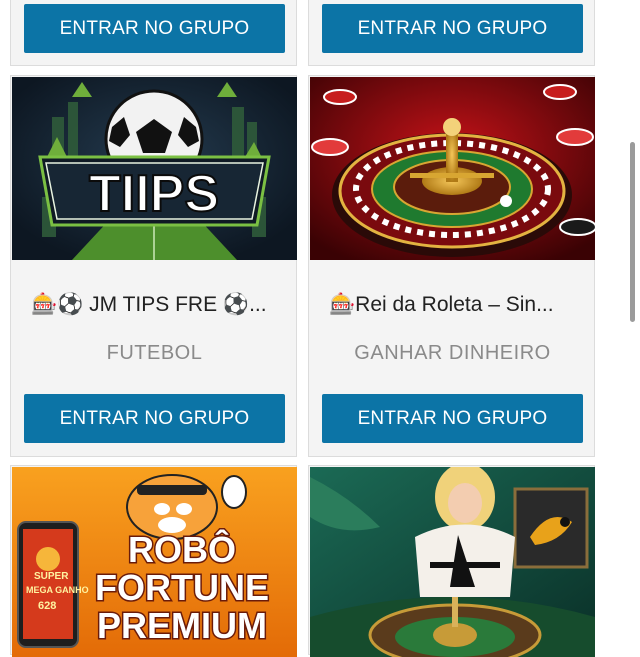 The image size is (640, 657). I want to click on group-thumbnail-roulette, so click(452, 168).